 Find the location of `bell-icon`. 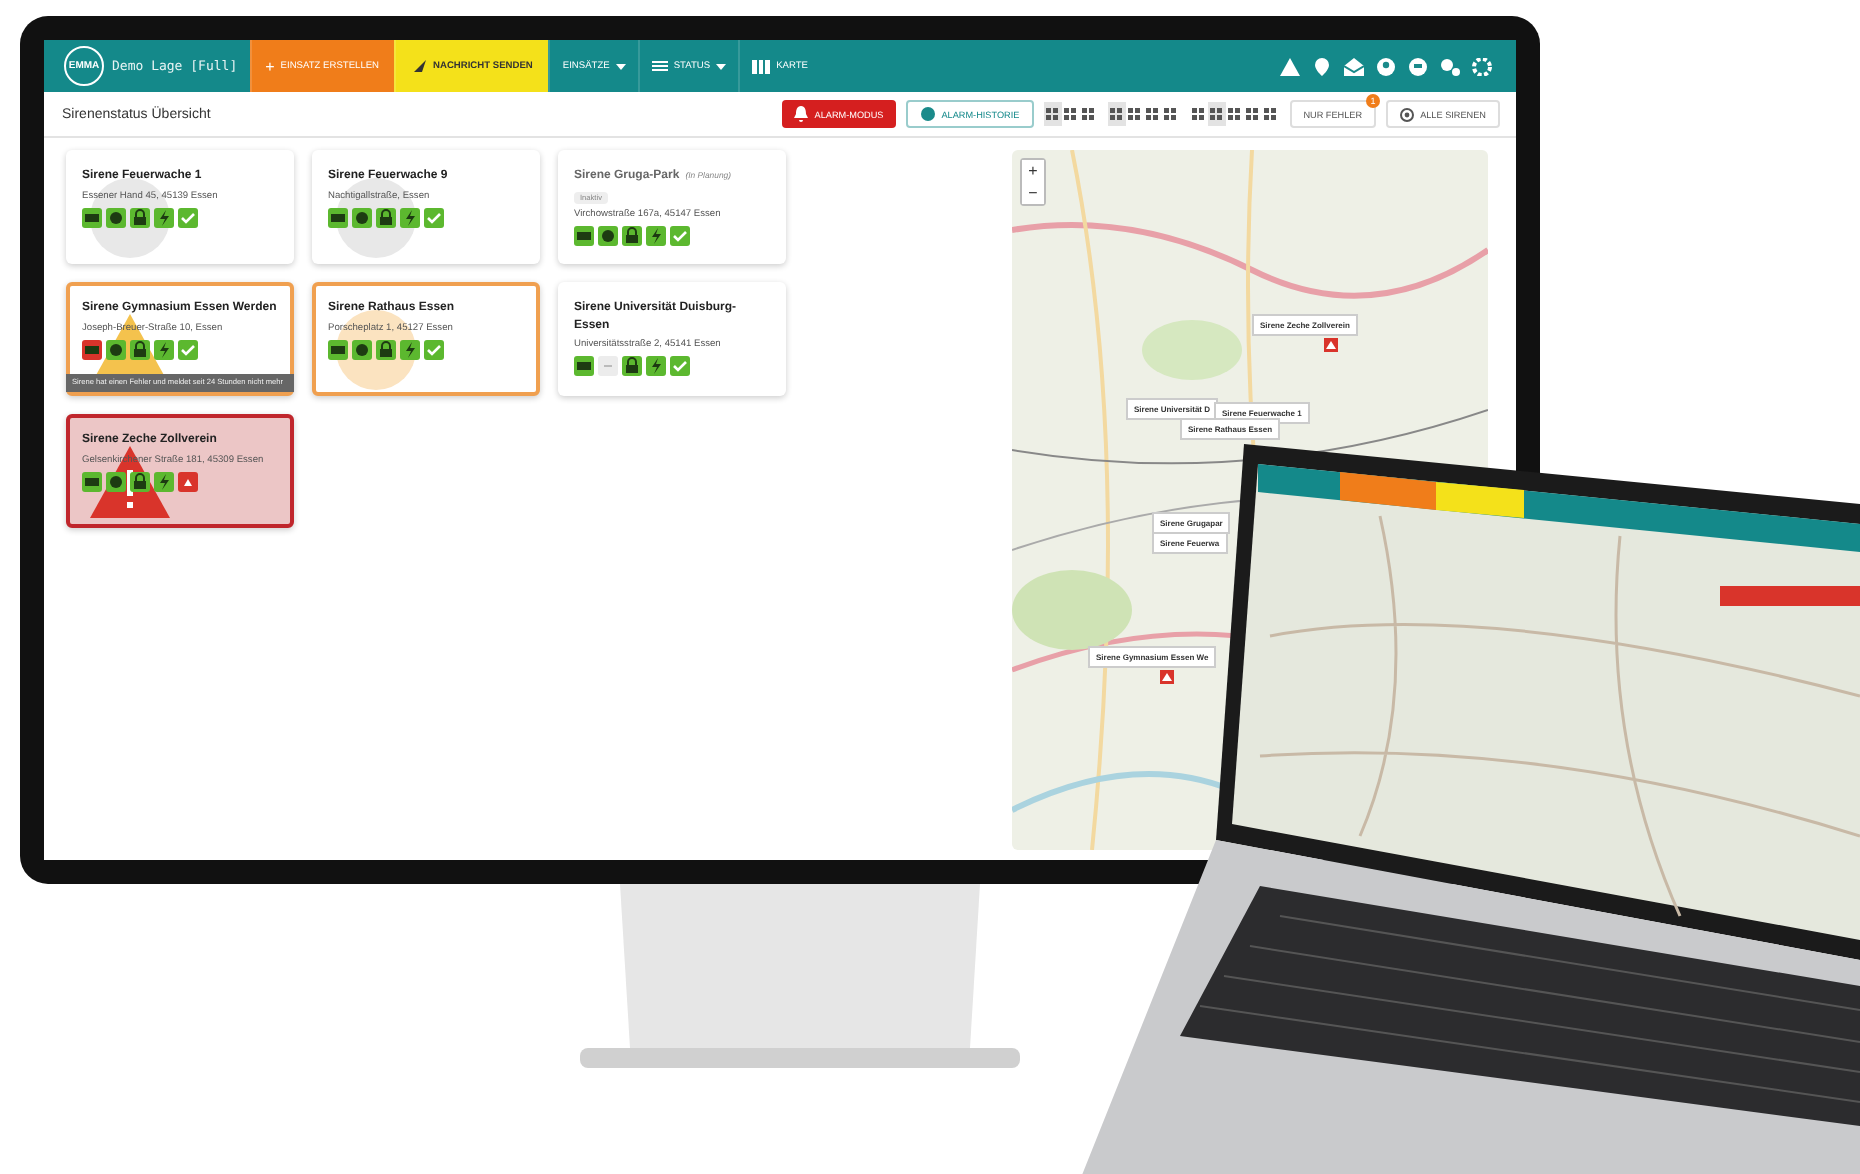

bell-icon is located at coordinates (801, 114).